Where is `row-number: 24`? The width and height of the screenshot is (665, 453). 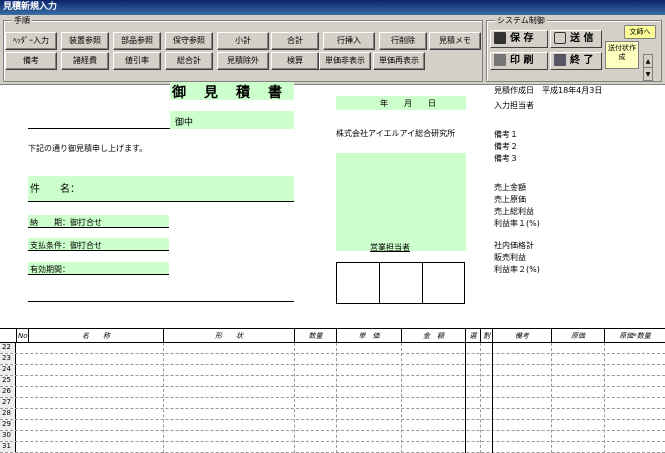
row-number: 24 is located at coordinates (8, 370).